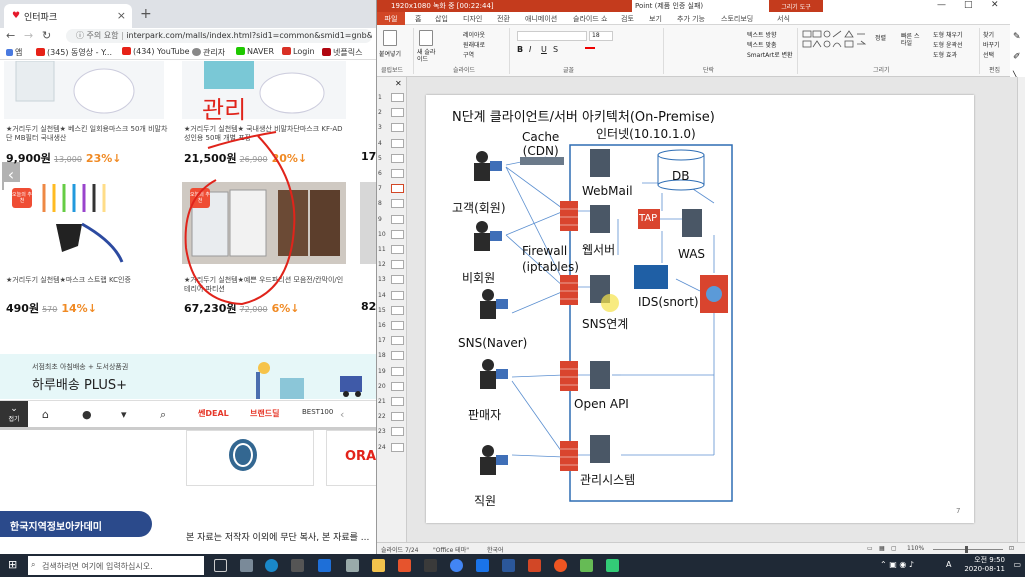 The image size is (1025, 577). Describe the element at coordinates (601, 36) in the screenshot. I see `font-size-select: 18` at that location.